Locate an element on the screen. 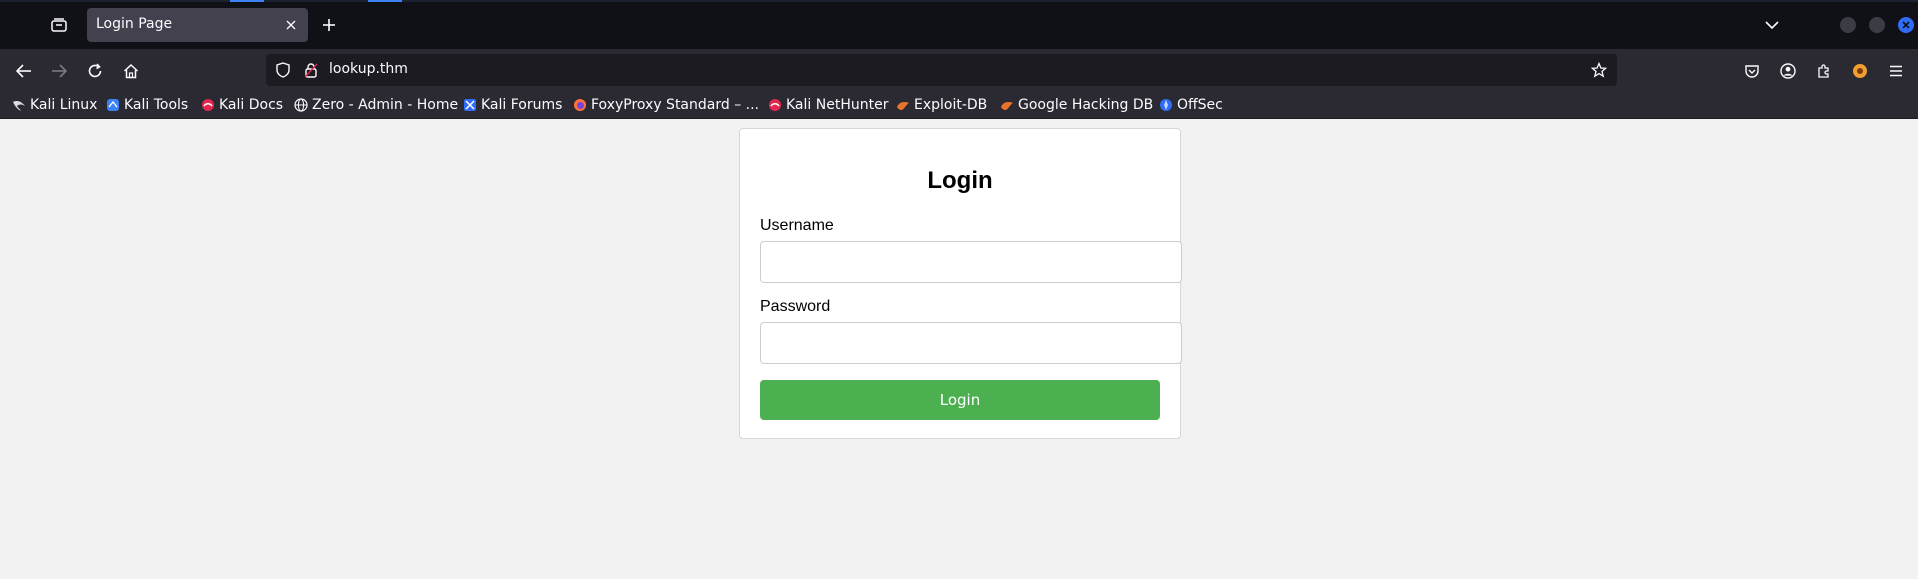 The image size is (1918, 579). home-button is located at coordinates (131, 71).